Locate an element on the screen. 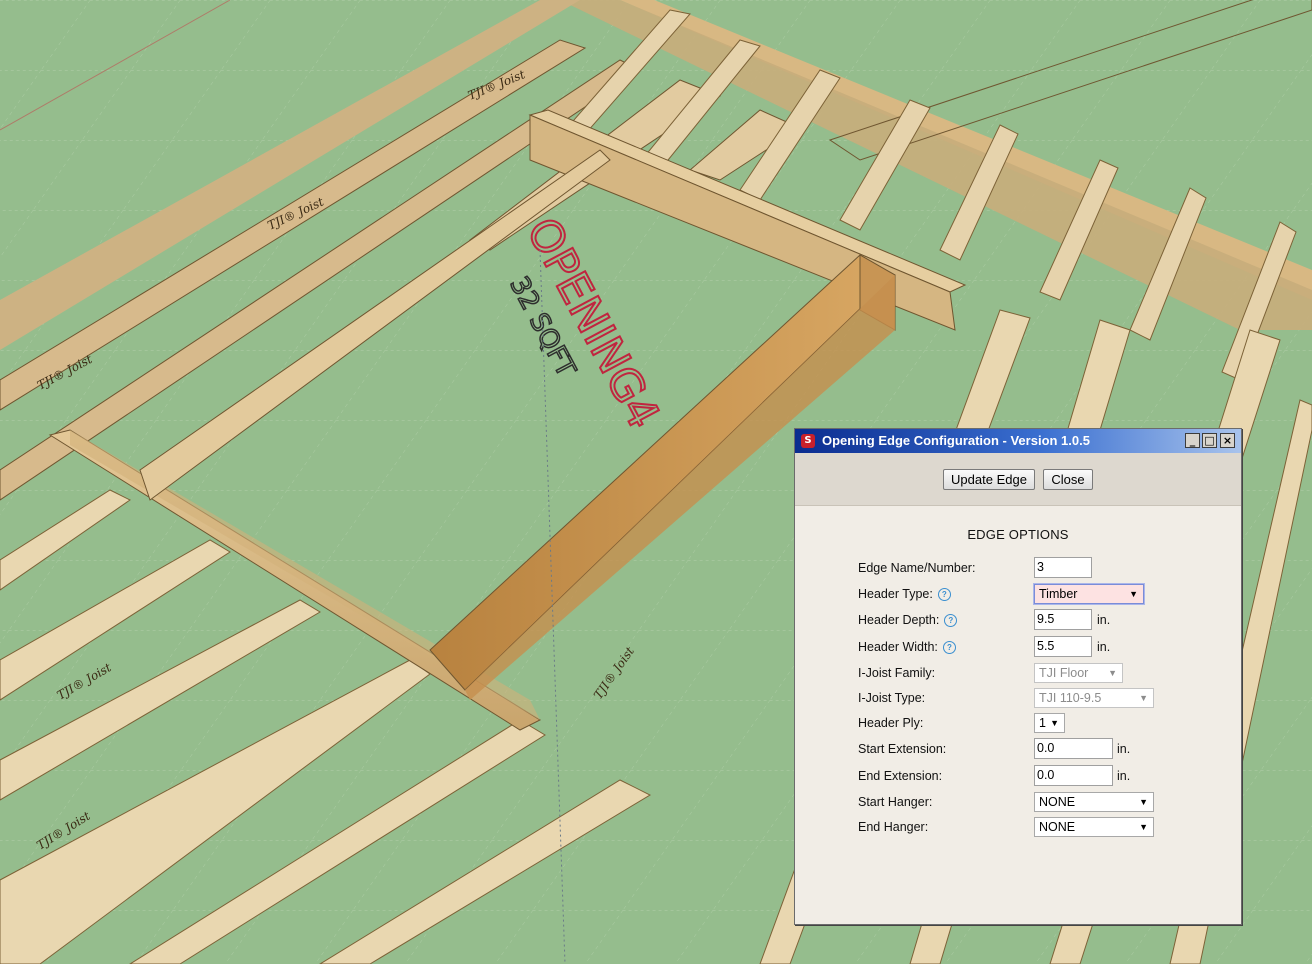 Image resolution: width=1312 pixels, height=964 pixels. end-hanger-row: End Hanger: NONE ▼ is located at coordinates (1018, 827).